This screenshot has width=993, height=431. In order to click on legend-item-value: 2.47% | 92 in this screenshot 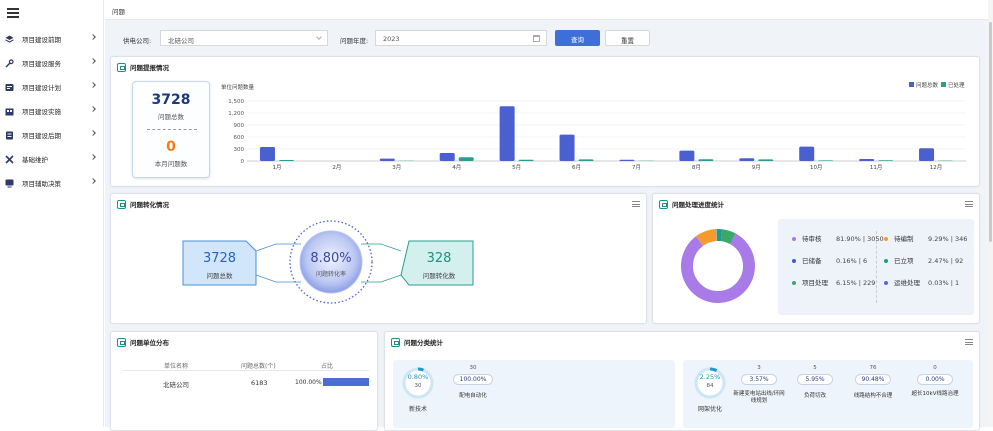, I will do `click(945, 261)`.